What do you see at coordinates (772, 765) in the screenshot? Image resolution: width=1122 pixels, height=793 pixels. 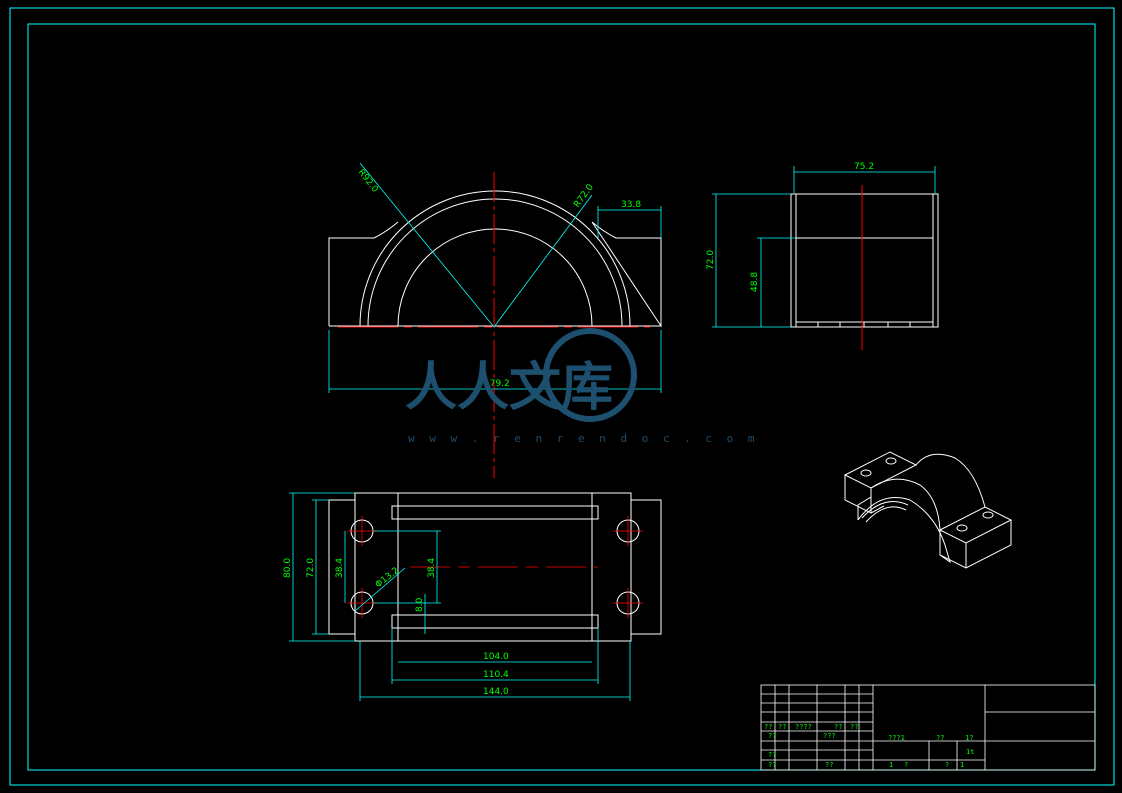 I see `tb-r4c1: ??` at bounding box center [772, 765].